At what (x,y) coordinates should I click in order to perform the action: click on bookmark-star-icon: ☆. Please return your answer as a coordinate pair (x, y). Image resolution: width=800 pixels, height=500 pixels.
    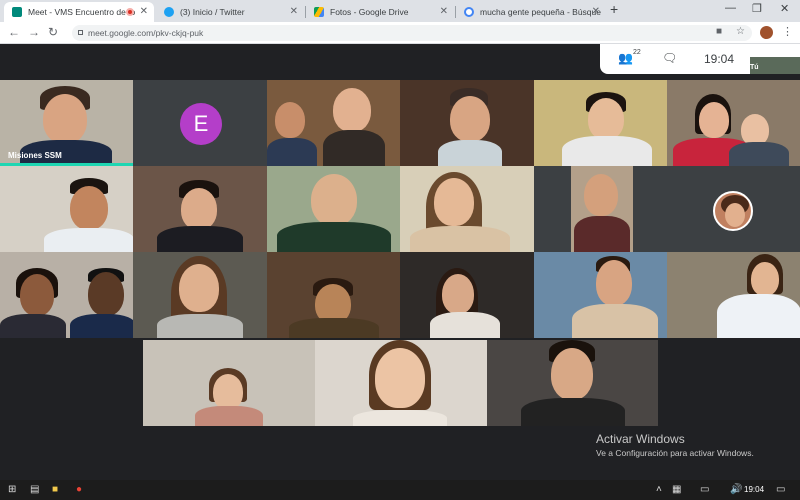
    Looking at the image, I should click on (740, 31).